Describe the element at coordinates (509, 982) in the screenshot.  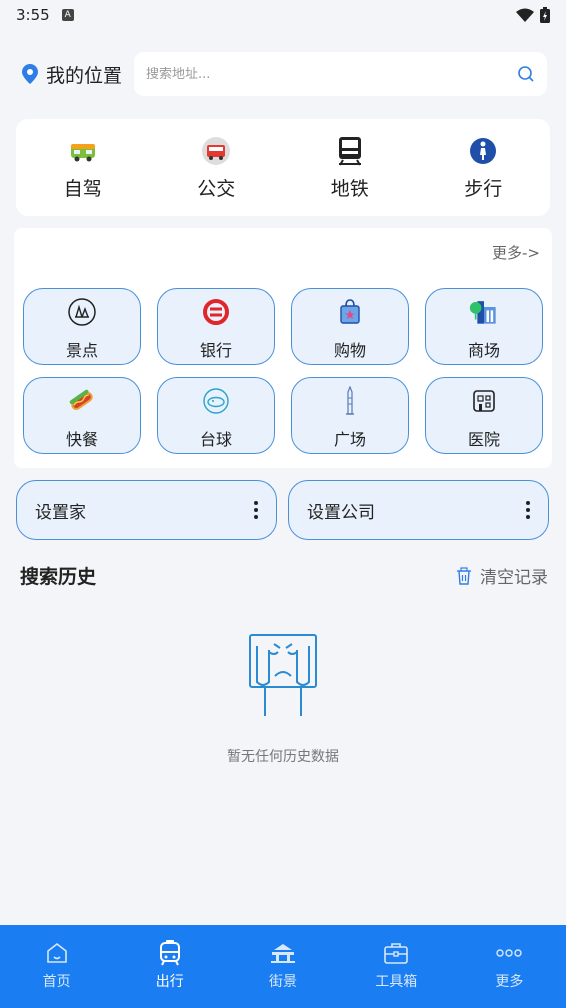
I see `nav-label: 更多` at that location.